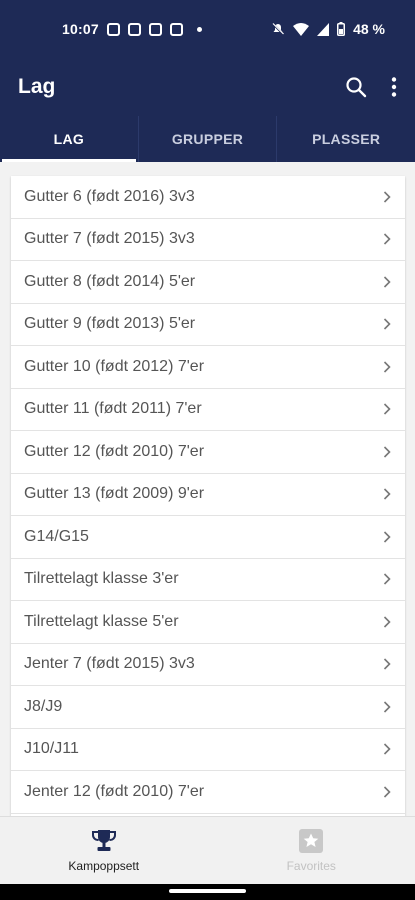  I want to click on system-icons: 48 %, so click(328, 29).